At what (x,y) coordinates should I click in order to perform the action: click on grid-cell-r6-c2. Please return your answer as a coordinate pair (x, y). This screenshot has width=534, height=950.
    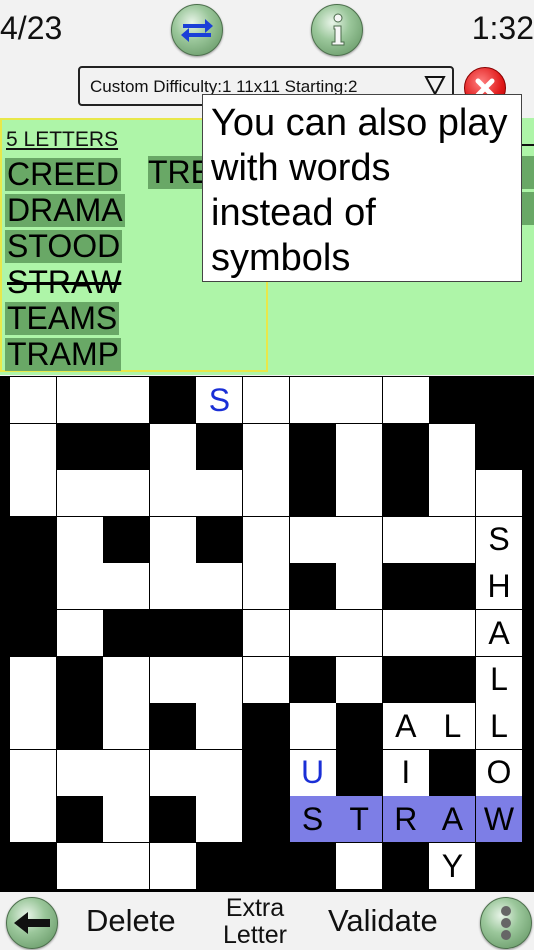
    Looking at the image, I should click on (126, 679).